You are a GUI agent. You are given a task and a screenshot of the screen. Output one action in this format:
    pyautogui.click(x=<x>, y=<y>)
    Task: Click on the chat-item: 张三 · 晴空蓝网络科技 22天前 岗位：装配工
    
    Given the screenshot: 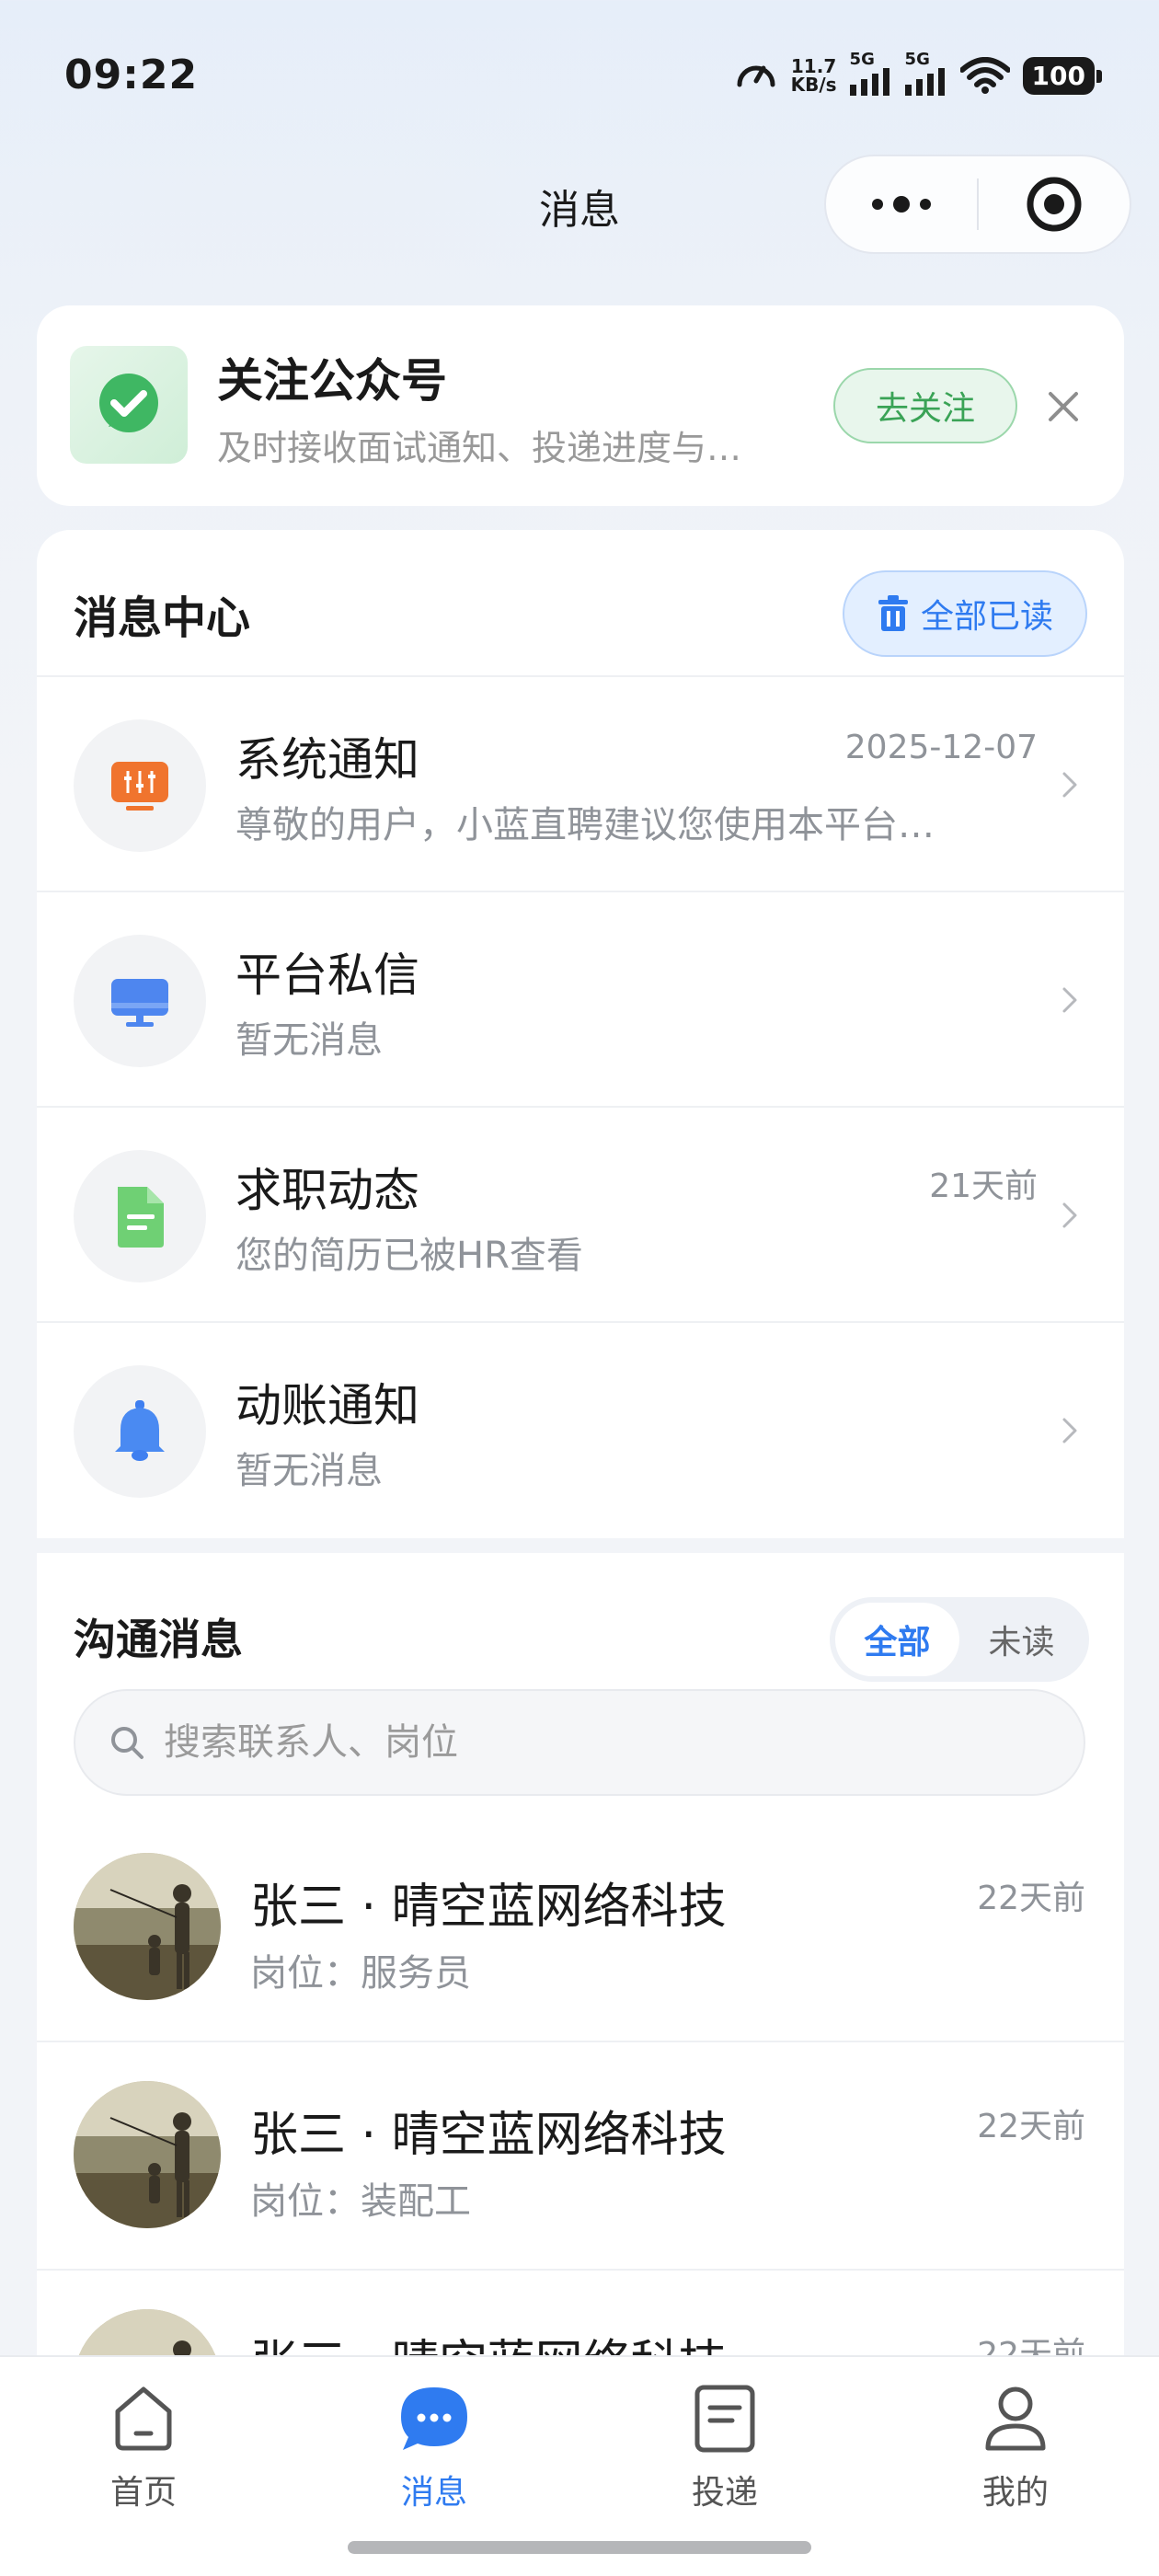 What is the action you would take?
    pyautogui.click(x=580, y=2156)
    